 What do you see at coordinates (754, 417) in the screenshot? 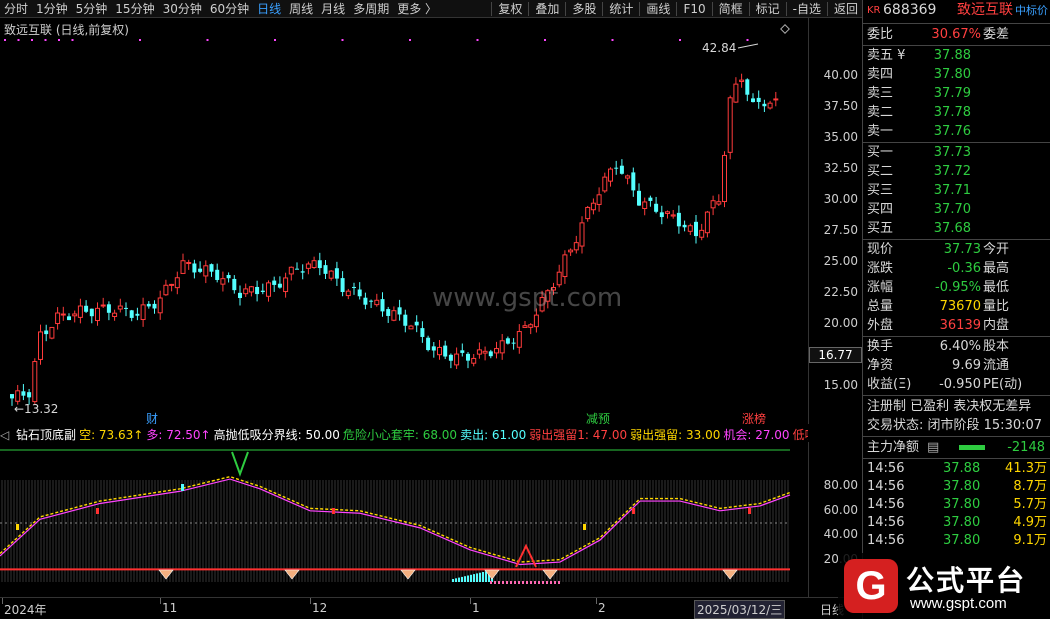
I see `event-marker: 涨榜` at bounding box center [754, 417].